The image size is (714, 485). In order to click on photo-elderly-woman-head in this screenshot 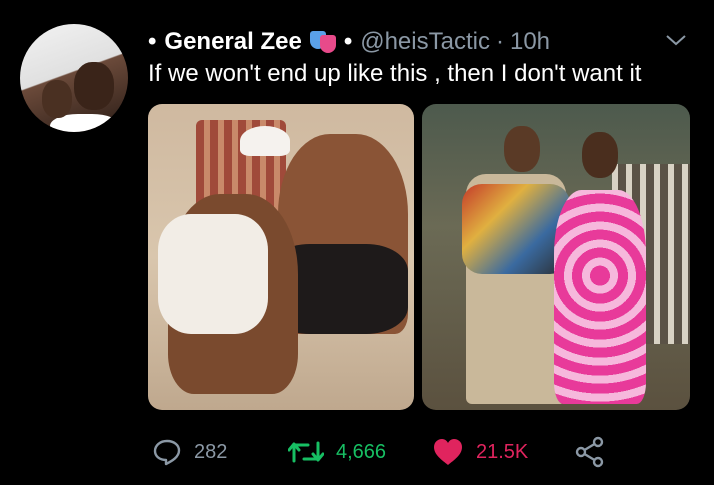, I will do `click(600, 155)`.